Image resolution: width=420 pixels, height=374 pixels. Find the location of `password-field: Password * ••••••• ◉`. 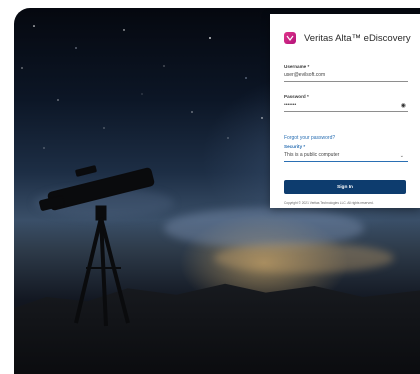

password-field: Password * ••••••• ◉ is located at coordinates (346, 103).